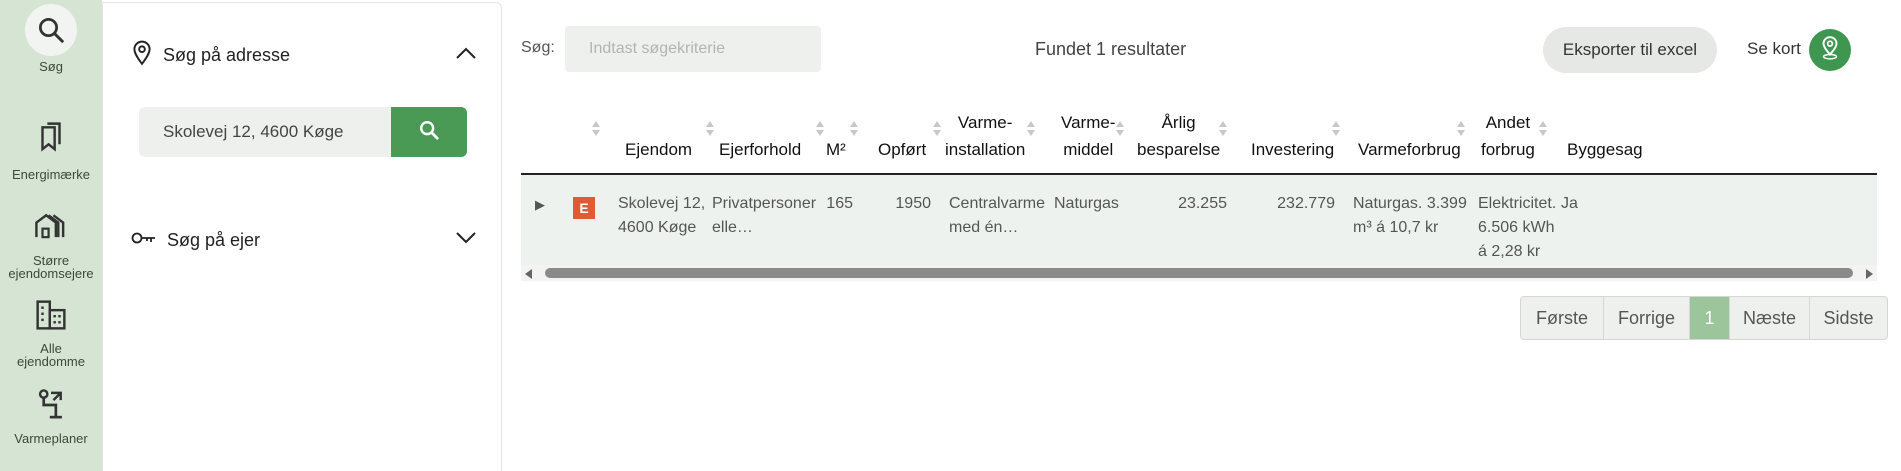 This screenshot has height=471, width=1901. I want to click on expand-row-icon: ▶, so click(540, 205).